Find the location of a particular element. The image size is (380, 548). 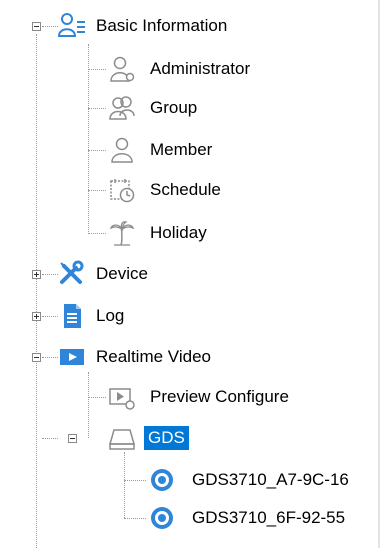

tree-item-camera-2: GDS3710_6F-92-55 is located at coordinates (248, 518).